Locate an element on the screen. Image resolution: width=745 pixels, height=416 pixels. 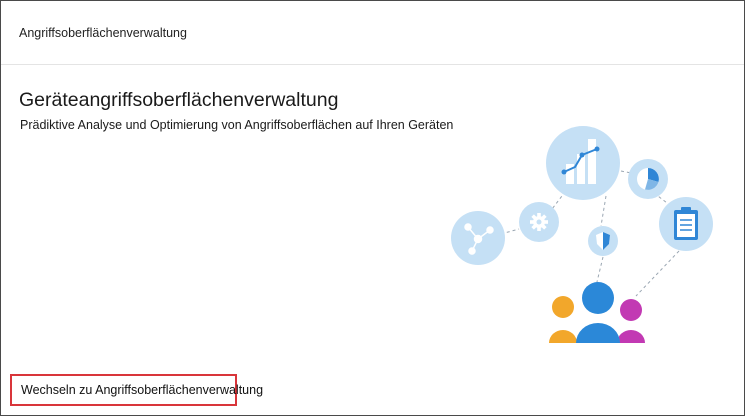
page-title: Geräteangriffsoberflächenverwaltung is located at coordinates (179, 100).